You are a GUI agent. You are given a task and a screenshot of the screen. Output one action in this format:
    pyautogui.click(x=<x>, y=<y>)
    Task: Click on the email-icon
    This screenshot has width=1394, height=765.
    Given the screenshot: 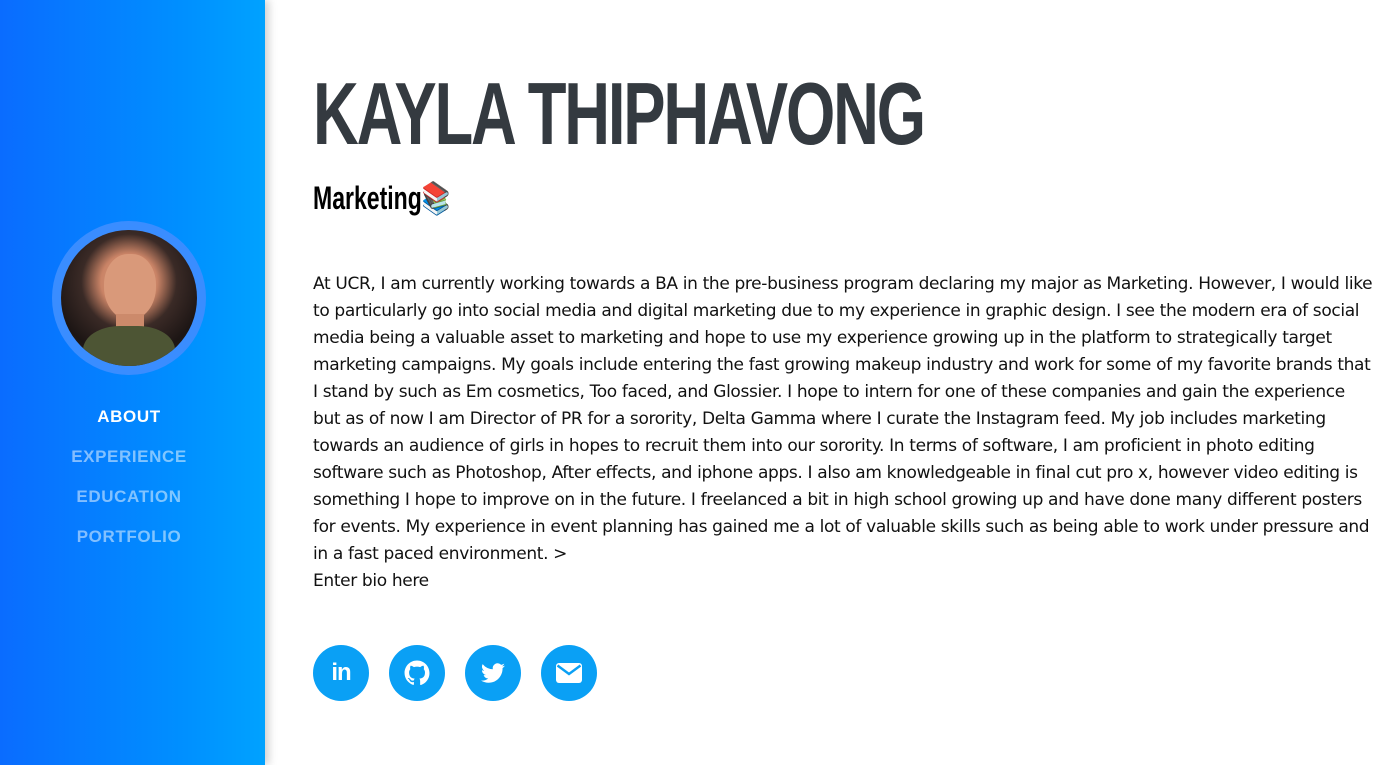 What is the action you would take?
    pyautogui.click(x=569, y=673)
    